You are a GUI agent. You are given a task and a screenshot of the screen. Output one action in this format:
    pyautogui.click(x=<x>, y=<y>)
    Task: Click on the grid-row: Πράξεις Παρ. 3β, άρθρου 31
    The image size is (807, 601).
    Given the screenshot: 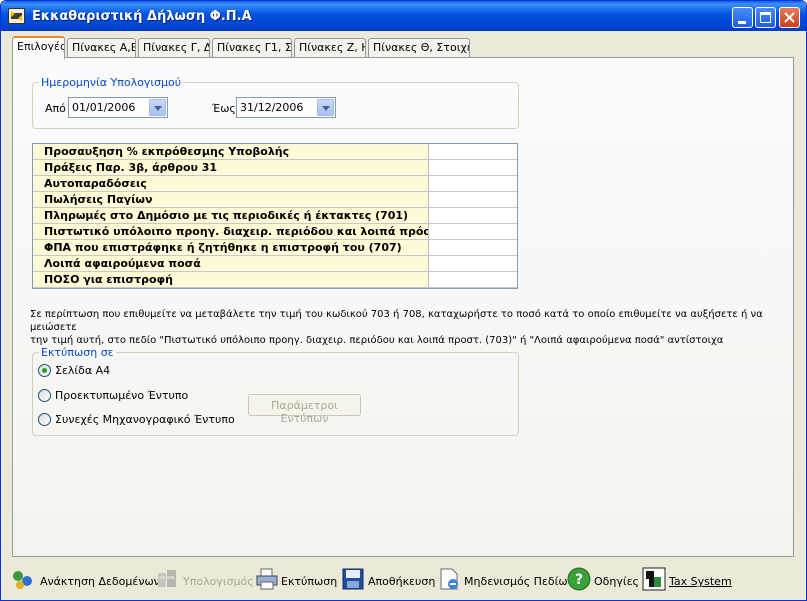 What is the action you would take?
    pyautogui.click(x=275, y=168)
    